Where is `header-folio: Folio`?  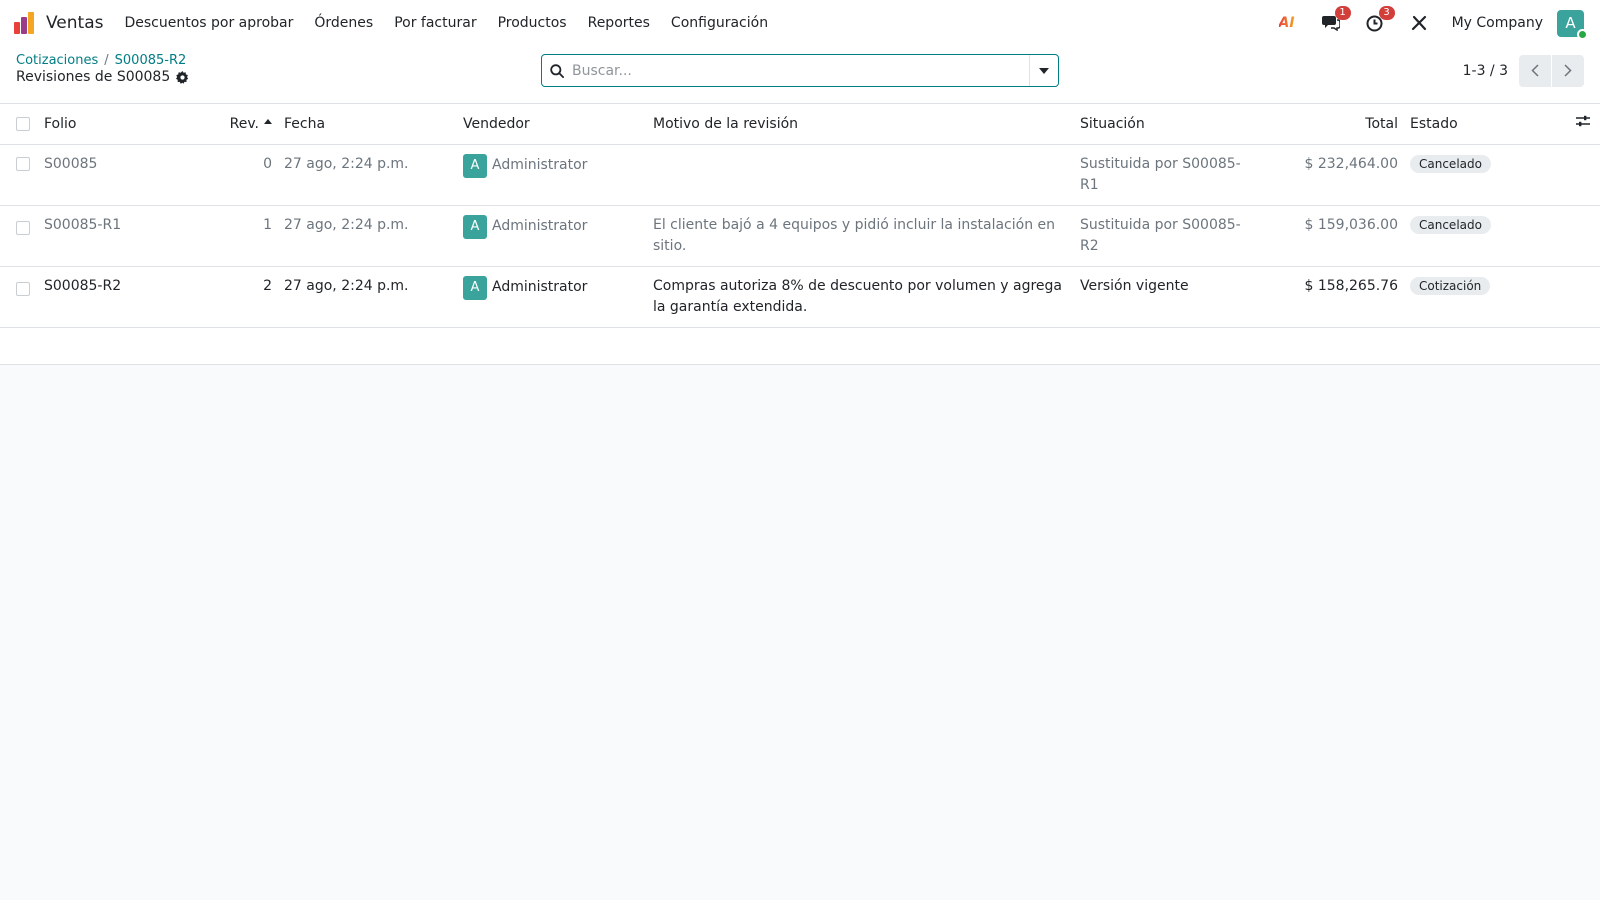
header-folio: Folio is located at coordinates (123, 124).